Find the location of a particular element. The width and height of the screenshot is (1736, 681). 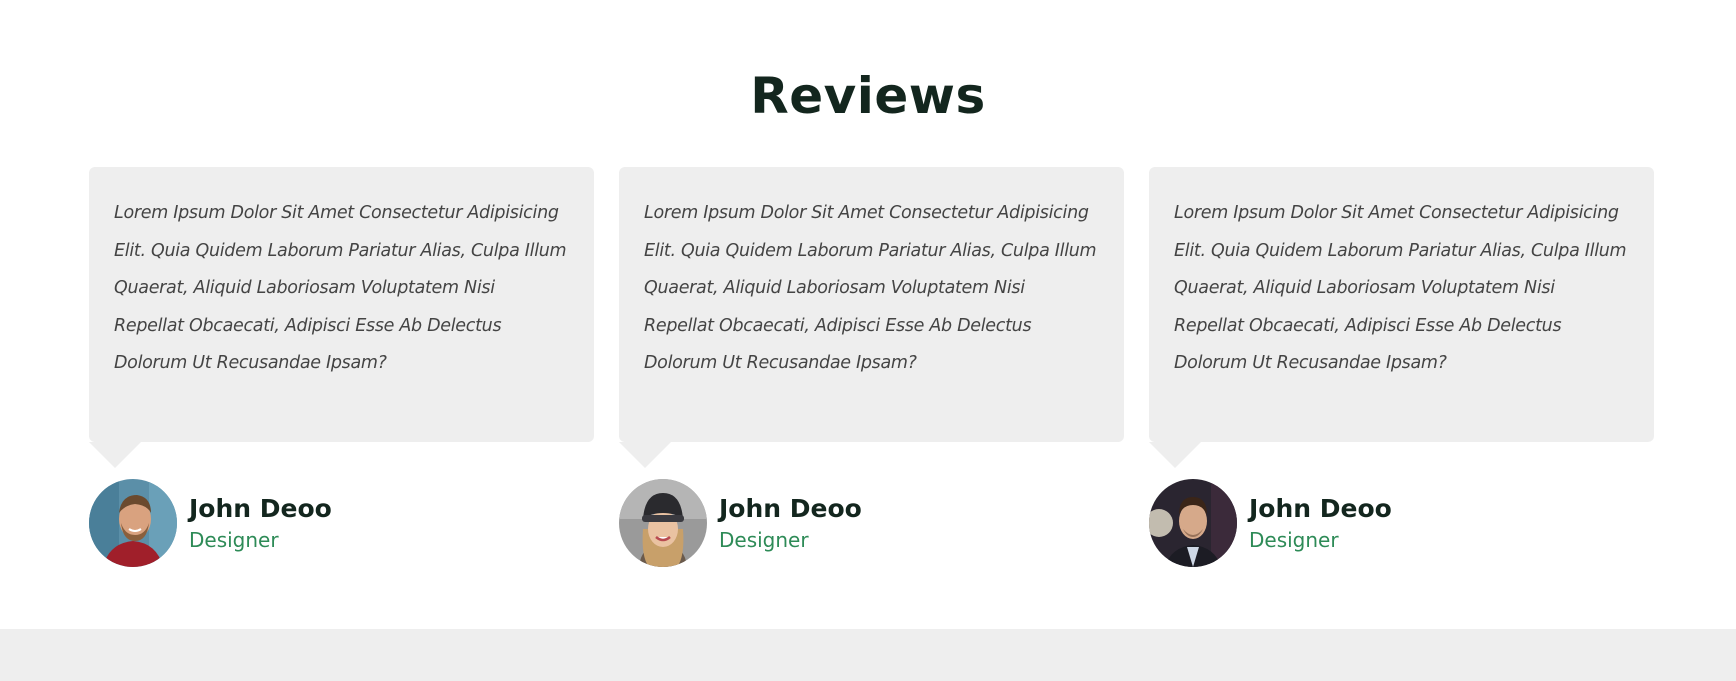

woman-in-beanie-photo-icon is located at coordinates (663, 523).